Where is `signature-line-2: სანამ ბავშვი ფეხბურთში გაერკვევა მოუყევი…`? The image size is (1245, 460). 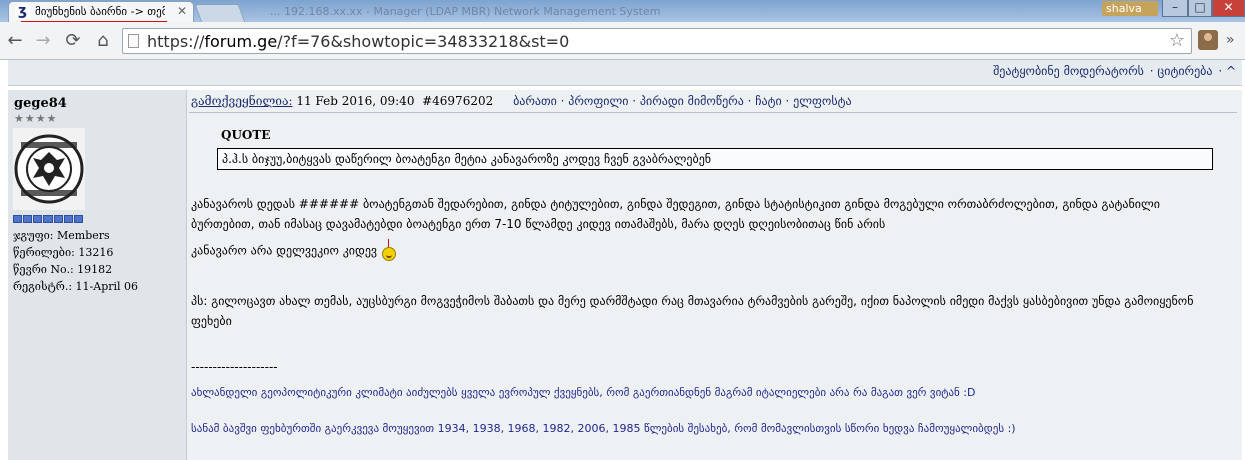 signature-line-2: სანამ ბავშვი ფეხბურთში გაერკვევა მოუყევი… is located at coordinates (603, 428).